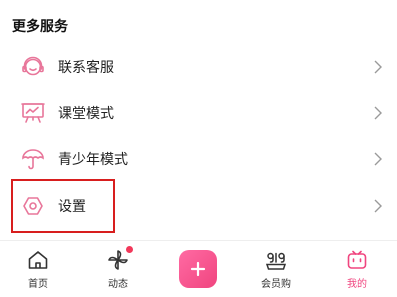  Describe the element at coordinates (38, 284) in the screenshot. I see `tab-label: 首页` at that location.